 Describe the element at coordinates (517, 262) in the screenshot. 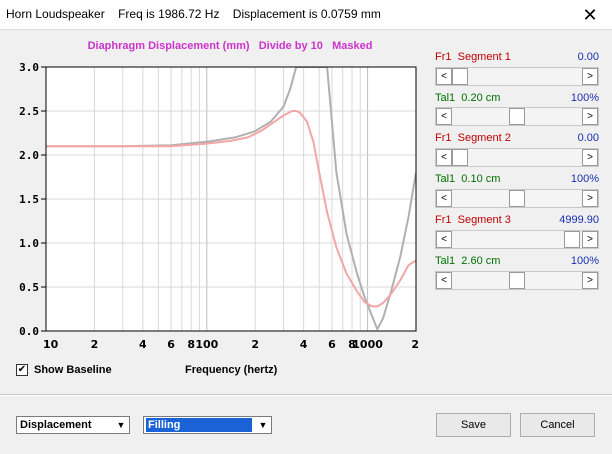

I see `taper-3-row: Tal1 2.60 cm 100%` at that location.